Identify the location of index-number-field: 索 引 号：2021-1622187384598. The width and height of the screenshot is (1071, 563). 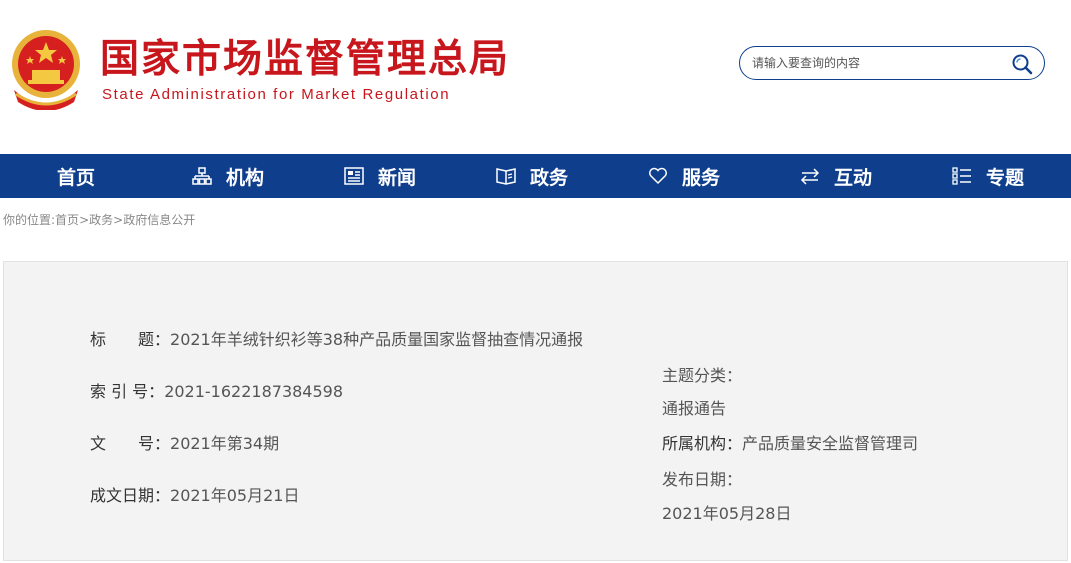
(216, 392).